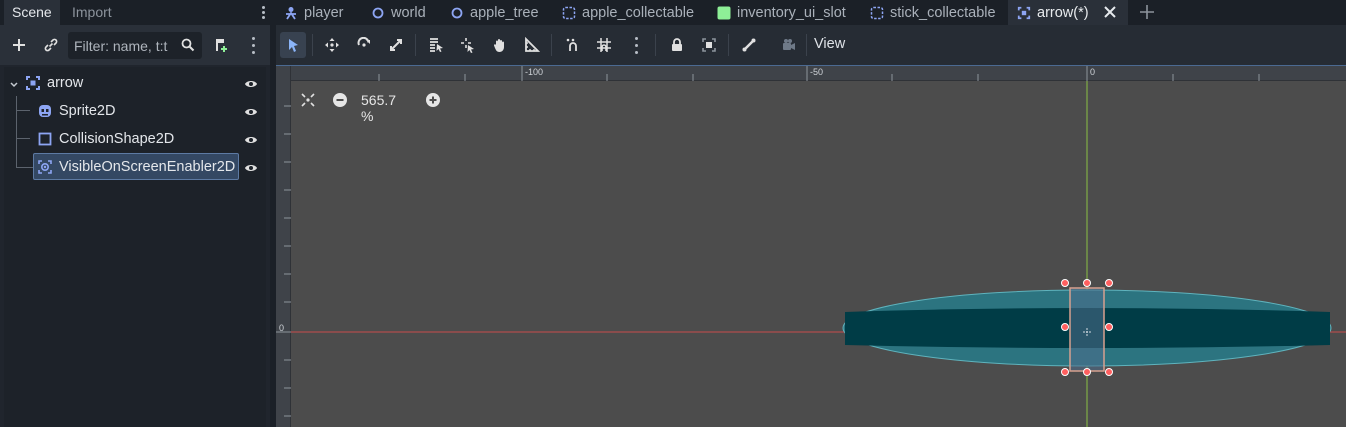  What do you see at coordinates (87, 111) in the screenshot?
I see `tree-label: Sprite2D` at bounding box center [87, 111].